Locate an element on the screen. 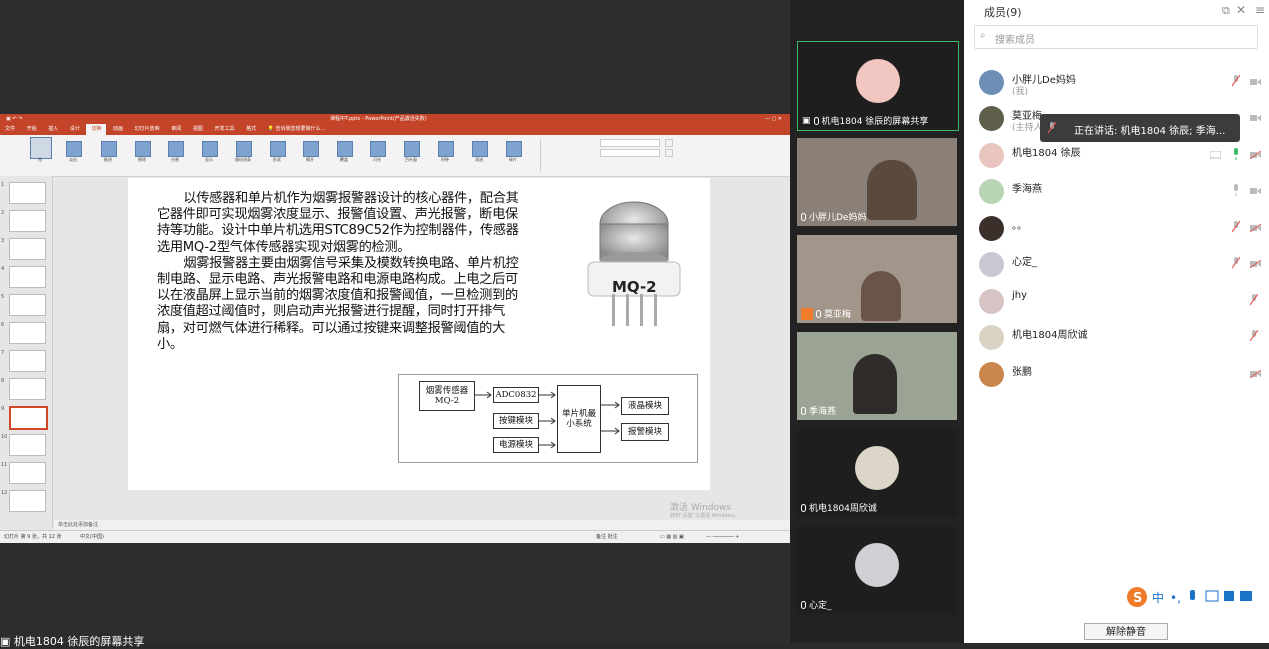  save-icon: ▣ ↶ ↷ is located at coordinates (14, 119).